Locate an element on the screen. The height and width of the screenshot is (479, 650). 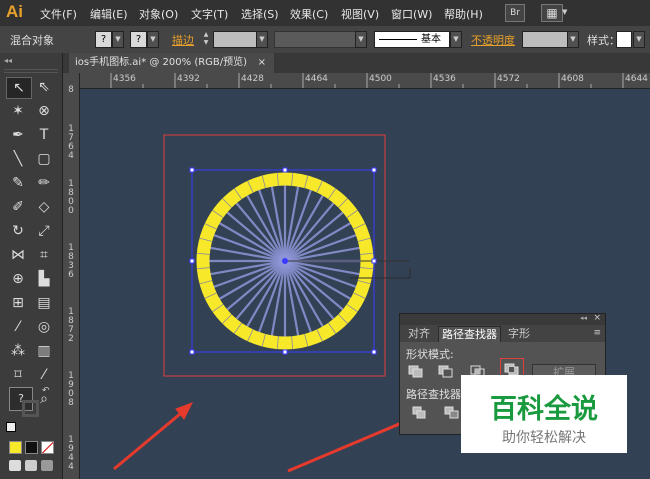
stroke-weight-field is located at coordinates (235, 39).